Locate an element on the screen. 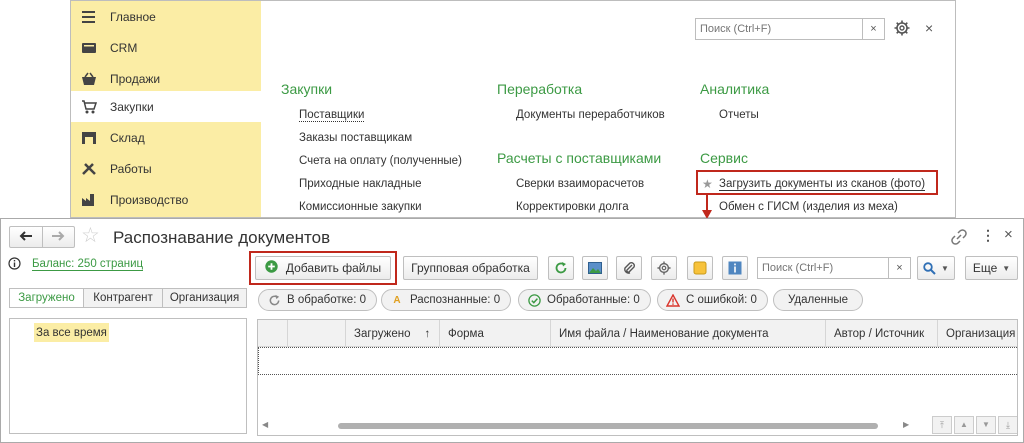 The image size is (1024, 443). settings-button is located at coordinates (664, 268).